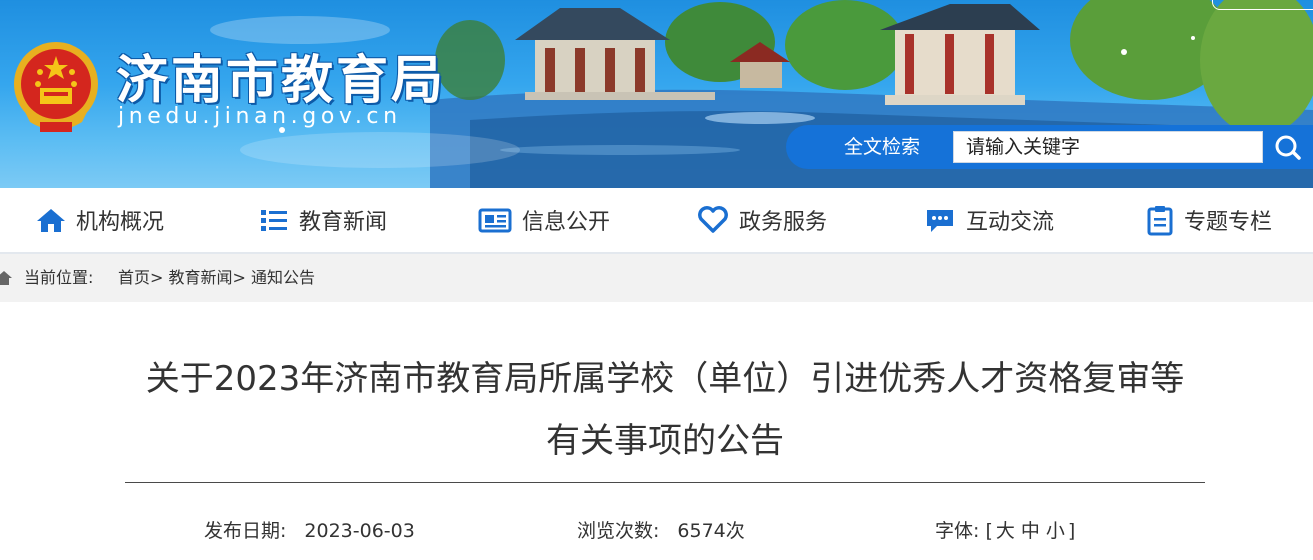 Image resolution: width=1313 pixels, height=560 pixels. I want to click on nav-item-interaction: 互动交流, so click(989, 220).